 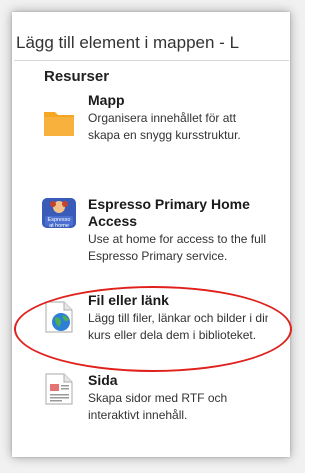 I want to click on folder-icon, so click(x=59, y=123).